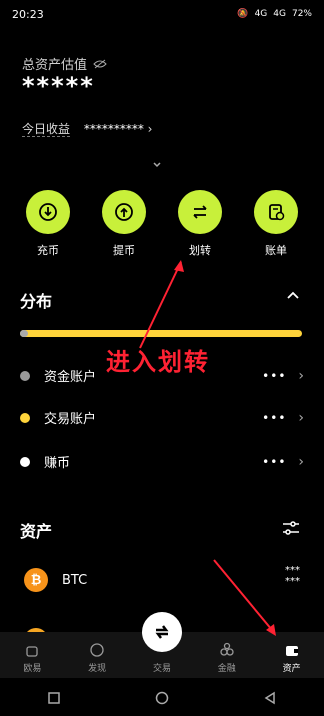  I want to click on network-label-2: 4G, so click(279, 14).